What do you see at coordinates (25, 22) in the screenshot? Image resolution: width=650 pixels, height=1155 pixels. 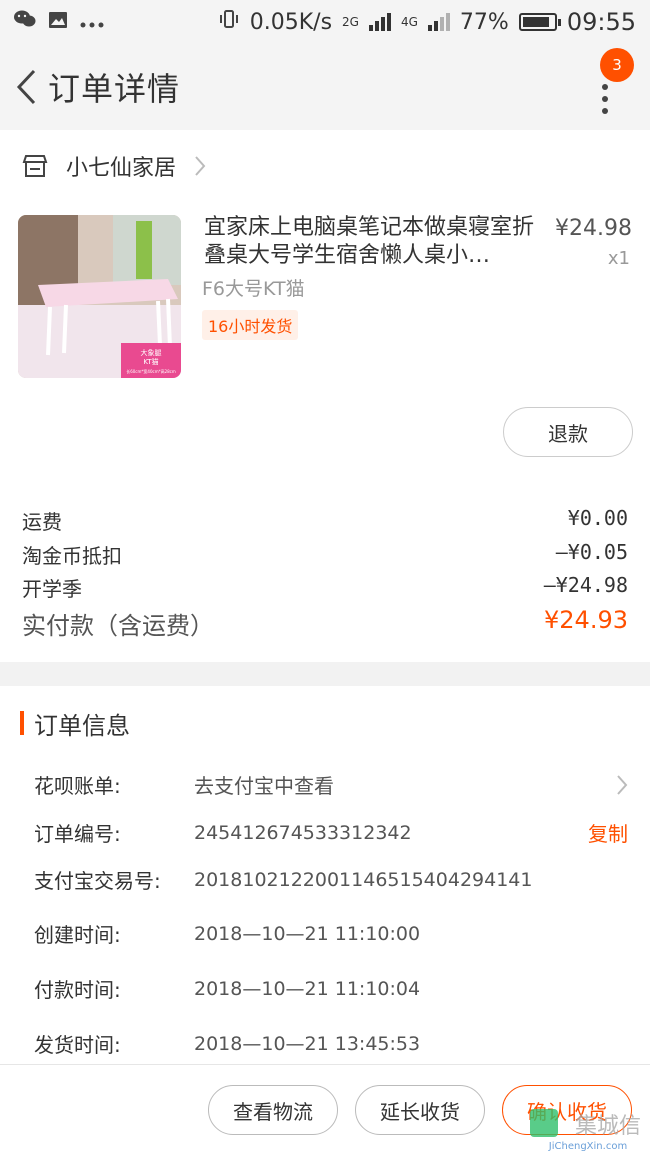 I see `wechat-icon` at bounding box center [25, 22].